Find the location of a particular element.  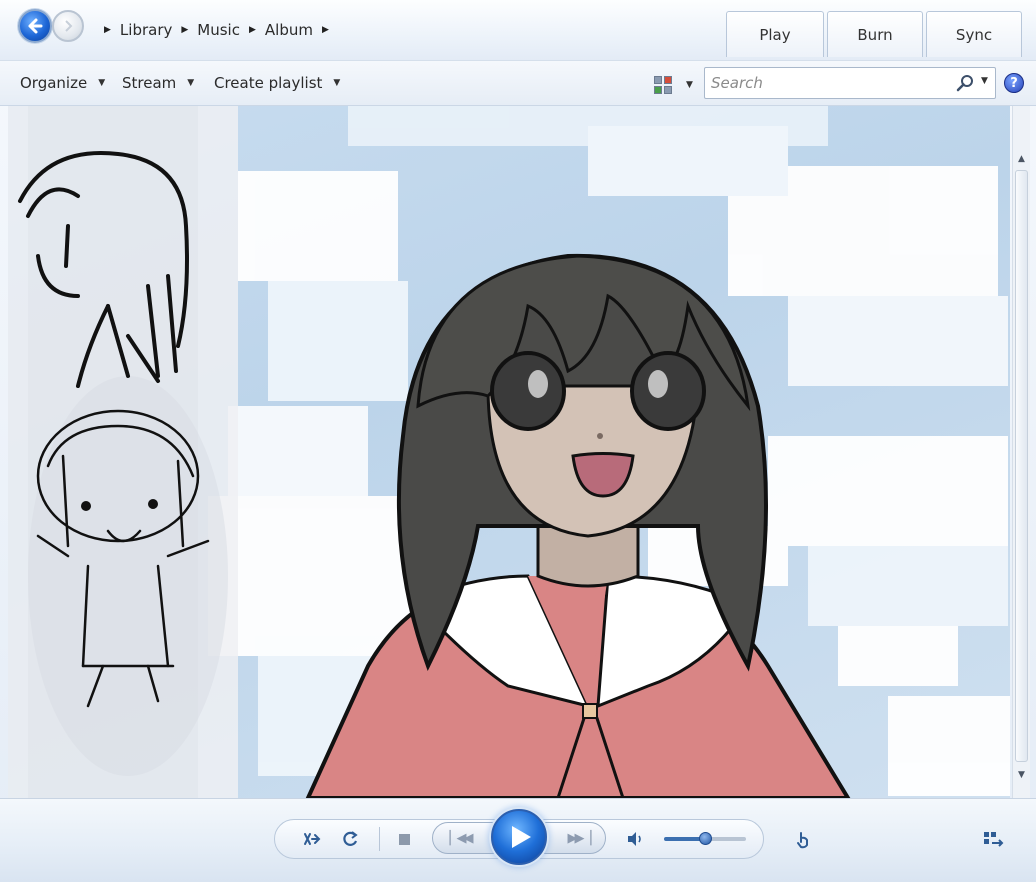

breadcrumb-music: Music is located at coordinates (218, 30).